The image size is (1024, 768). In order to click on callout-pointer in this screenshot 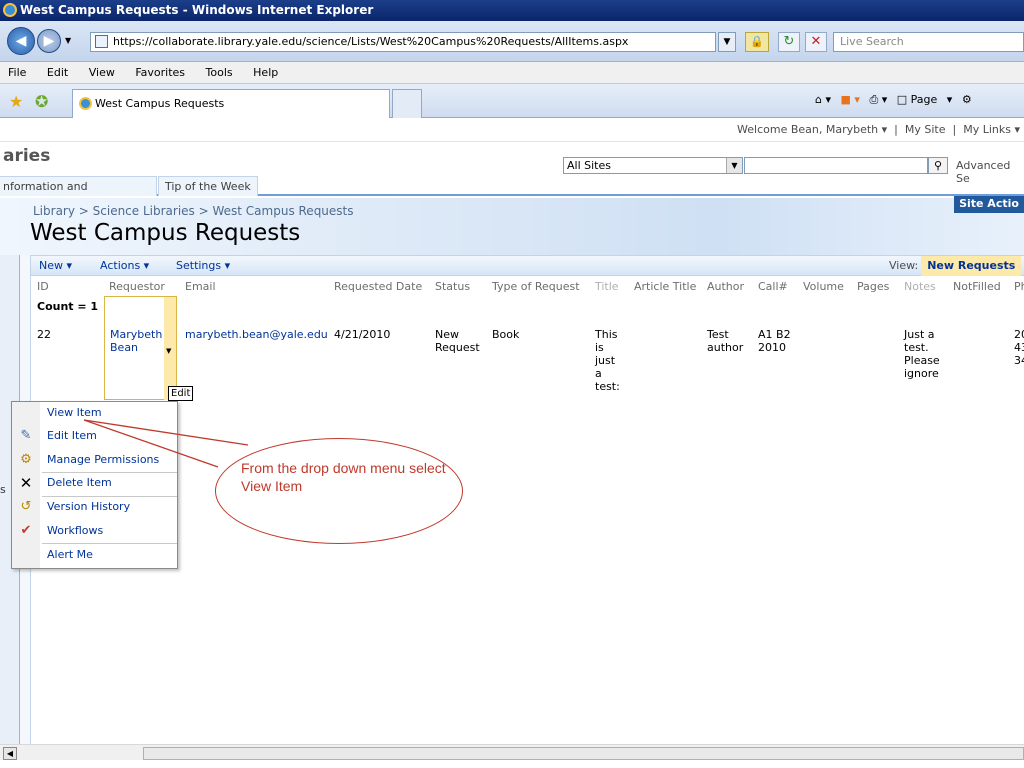, I will do `click(166, 443)`.